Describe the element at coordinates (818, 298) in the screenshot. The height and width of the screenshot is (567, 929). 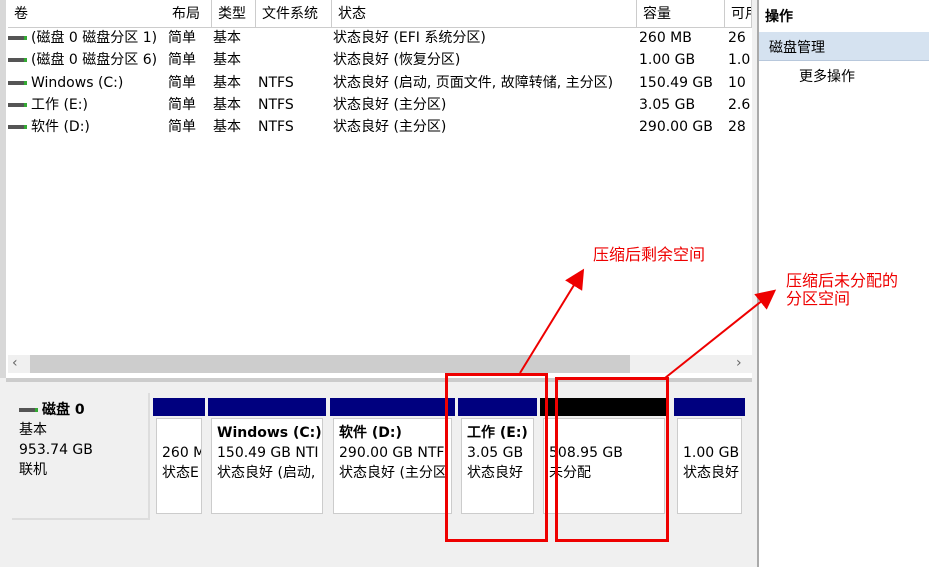
I see `note-unallocated-2: 分区空间` at that location.